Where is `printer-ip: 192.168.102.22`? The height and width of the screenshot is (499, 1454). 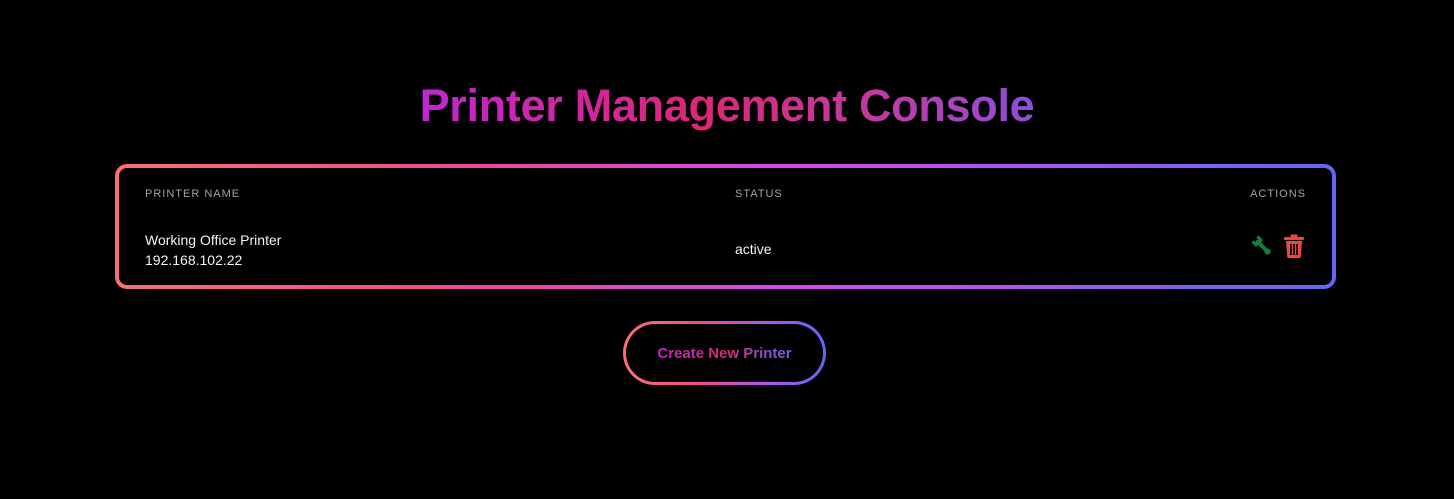 printer-ip: 192.168.102.22 is located at coordinates (194, 260).